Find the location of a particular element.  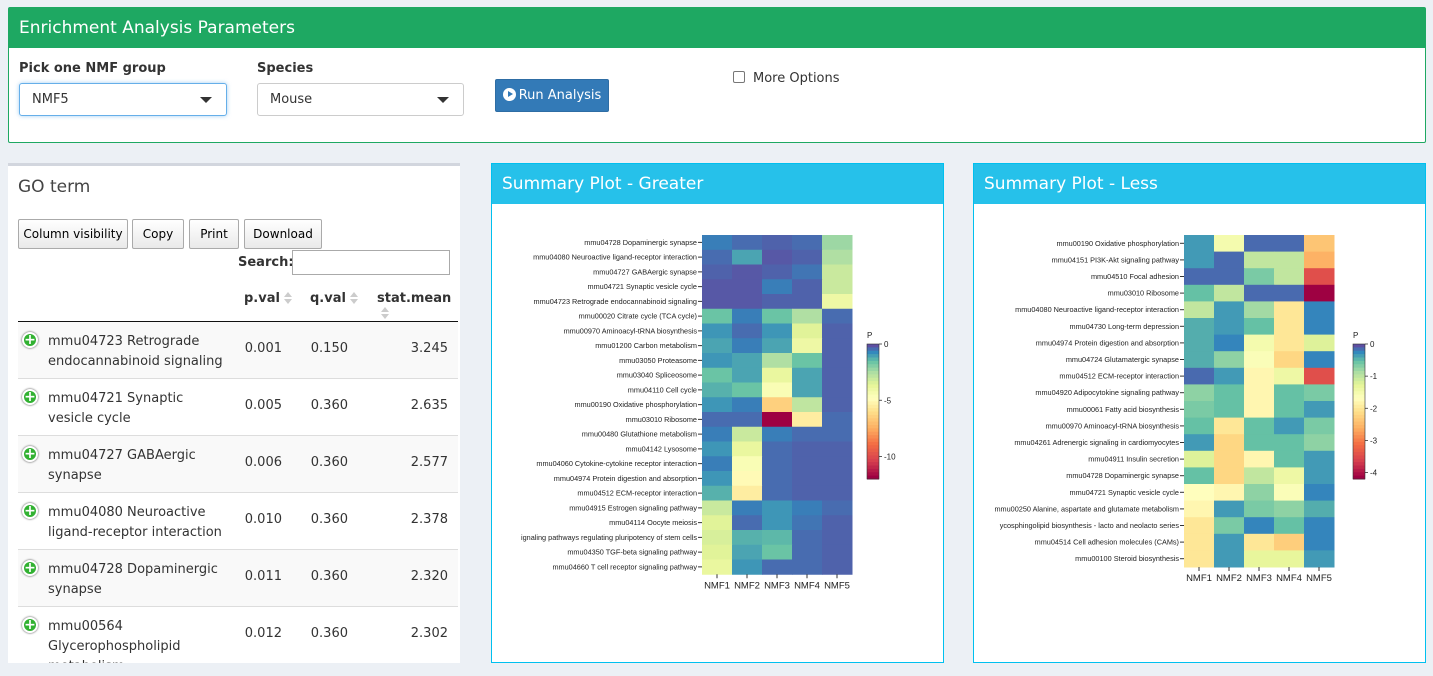

download-button: Download is located at coordinates (283, 234).